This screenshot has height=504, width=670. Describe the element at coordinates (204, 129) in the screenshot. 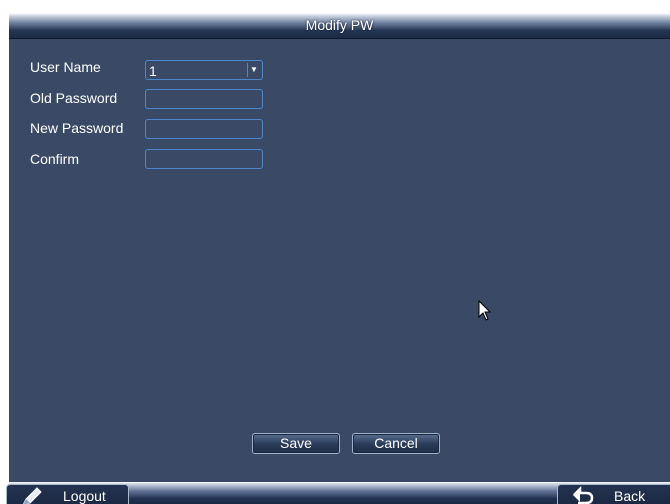

I see `new-password-field` at that location.